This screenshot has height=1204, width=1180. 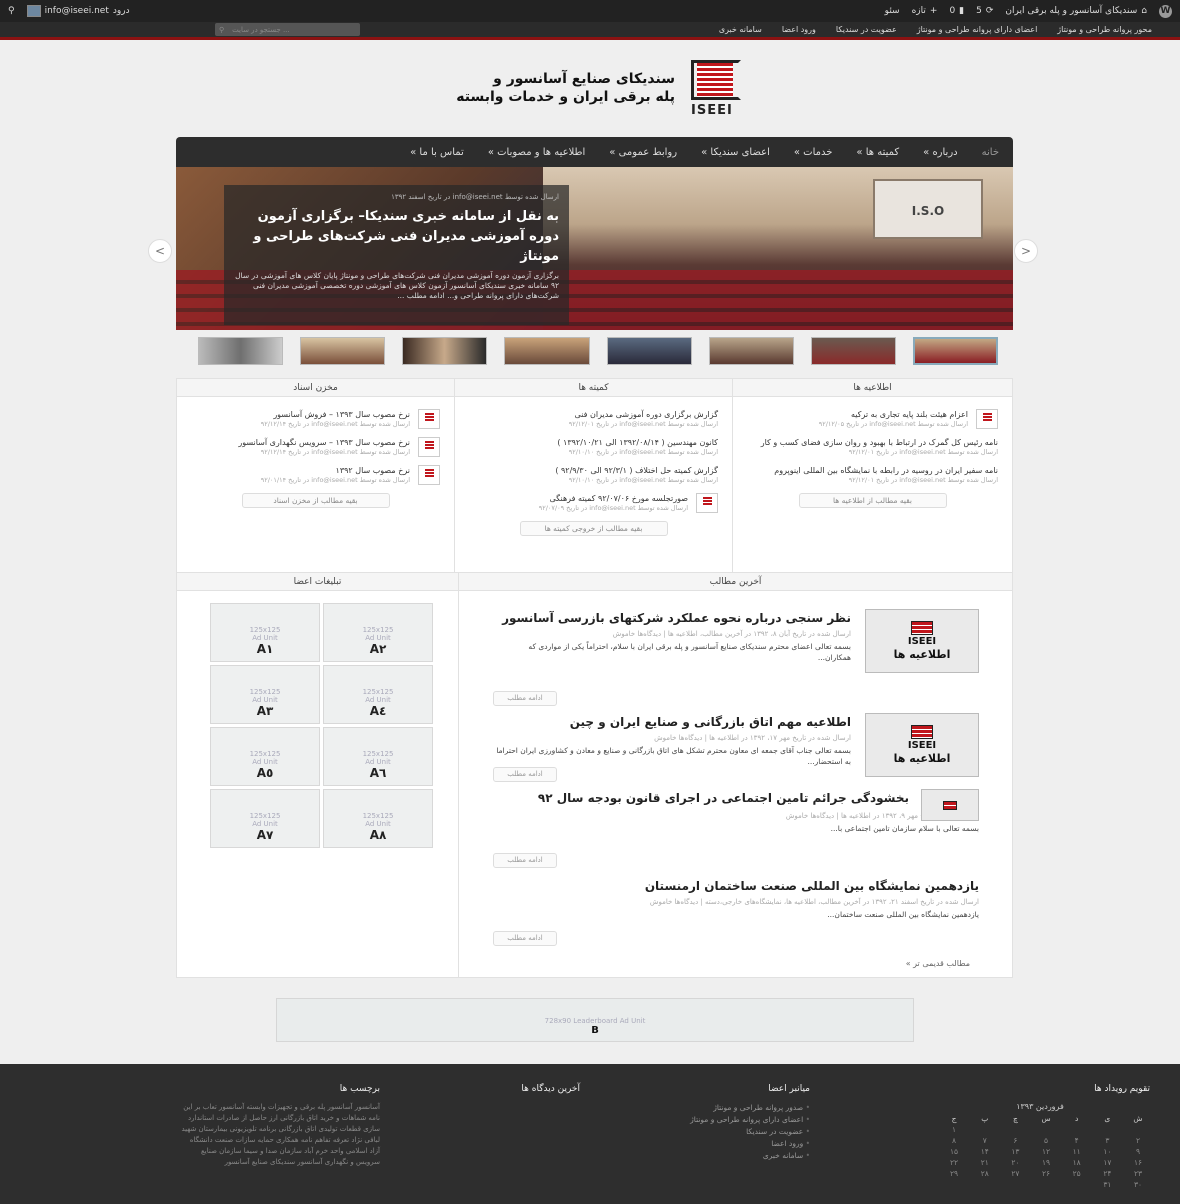 What do you see at coordinates (1046, 1140) in the screenshot?
I see `calendar-day: ۵` at bounding box center [1046, 1140].